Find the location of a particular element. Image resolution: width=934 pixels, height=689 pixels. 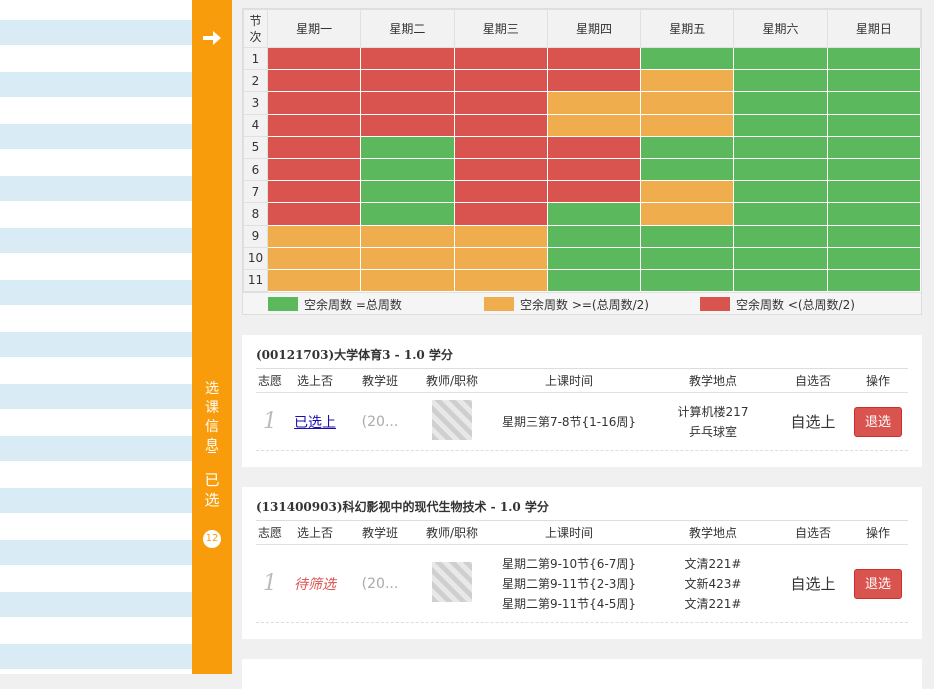

vertical-char: 息 is located at coordinates (212, 446).